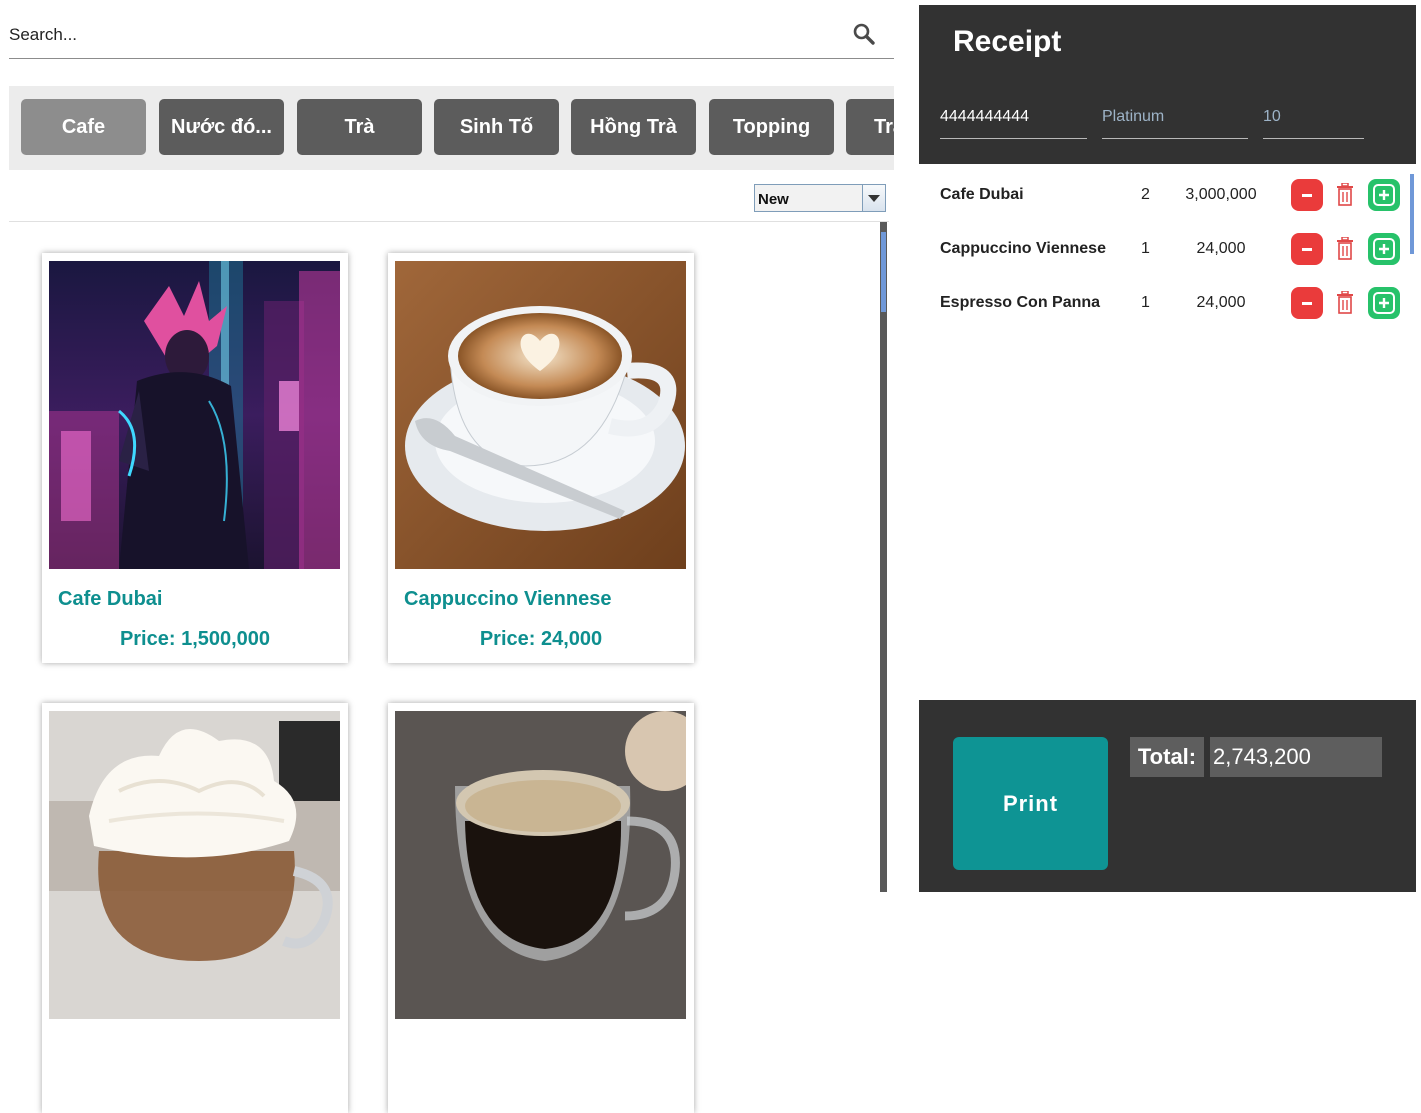 This screenshot has width=1421, height=1113. What do you see at coordinates (1164, 194) in the screenshot?
I see `receipt-item: Cafe Dubai 2 3,000,000` at bounding box center [1164, 194].